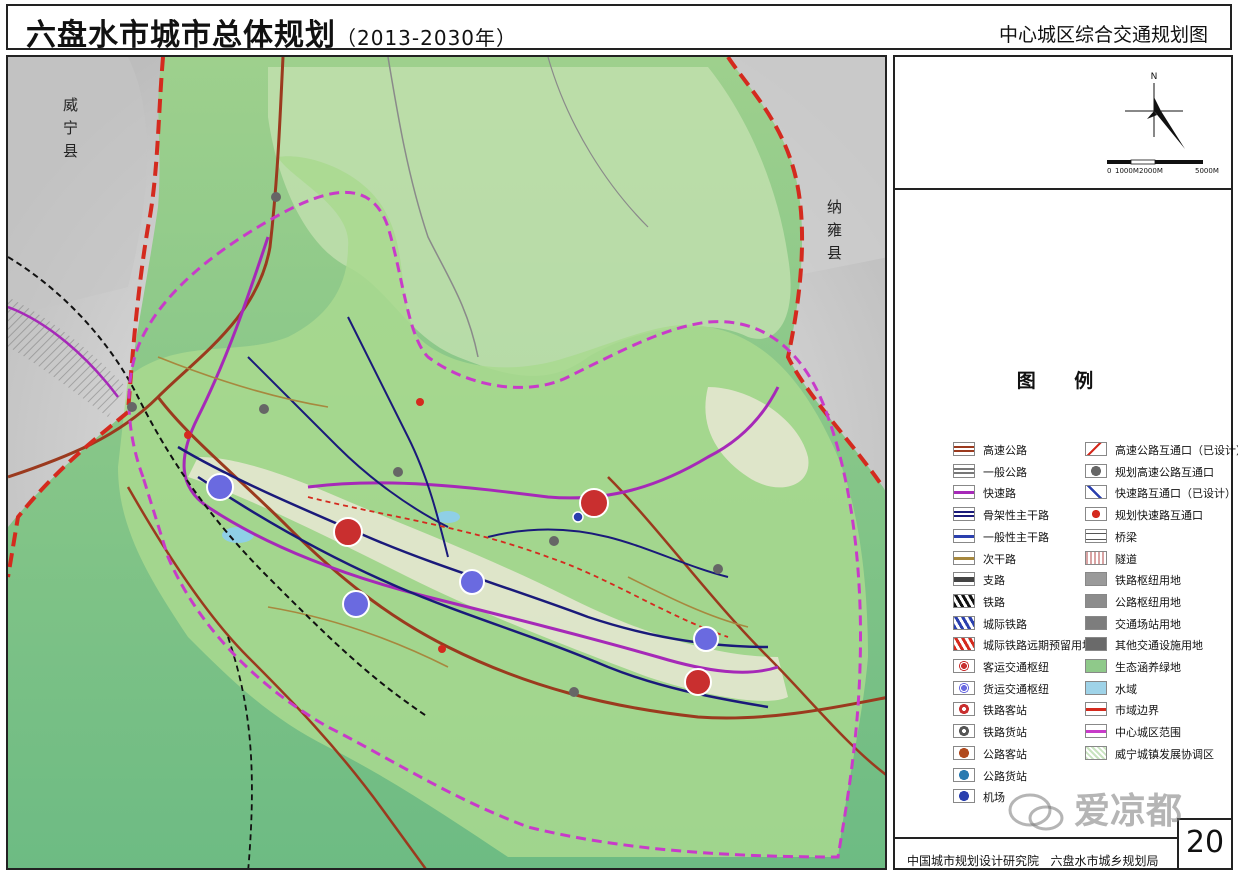 Image resolution: width=1238 pixels, height=874 pixels. Describe the element at coordinates (619, 28) in the screenshot. I see `header-bar: 六盘水市城市总体规划（2013-2030年） 中心城区综合交通规划图` at that location.